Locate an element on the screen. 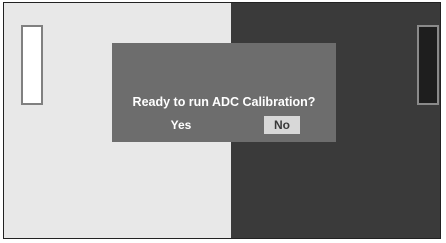  yes-button: Yes is located at coordinates (181, 125).